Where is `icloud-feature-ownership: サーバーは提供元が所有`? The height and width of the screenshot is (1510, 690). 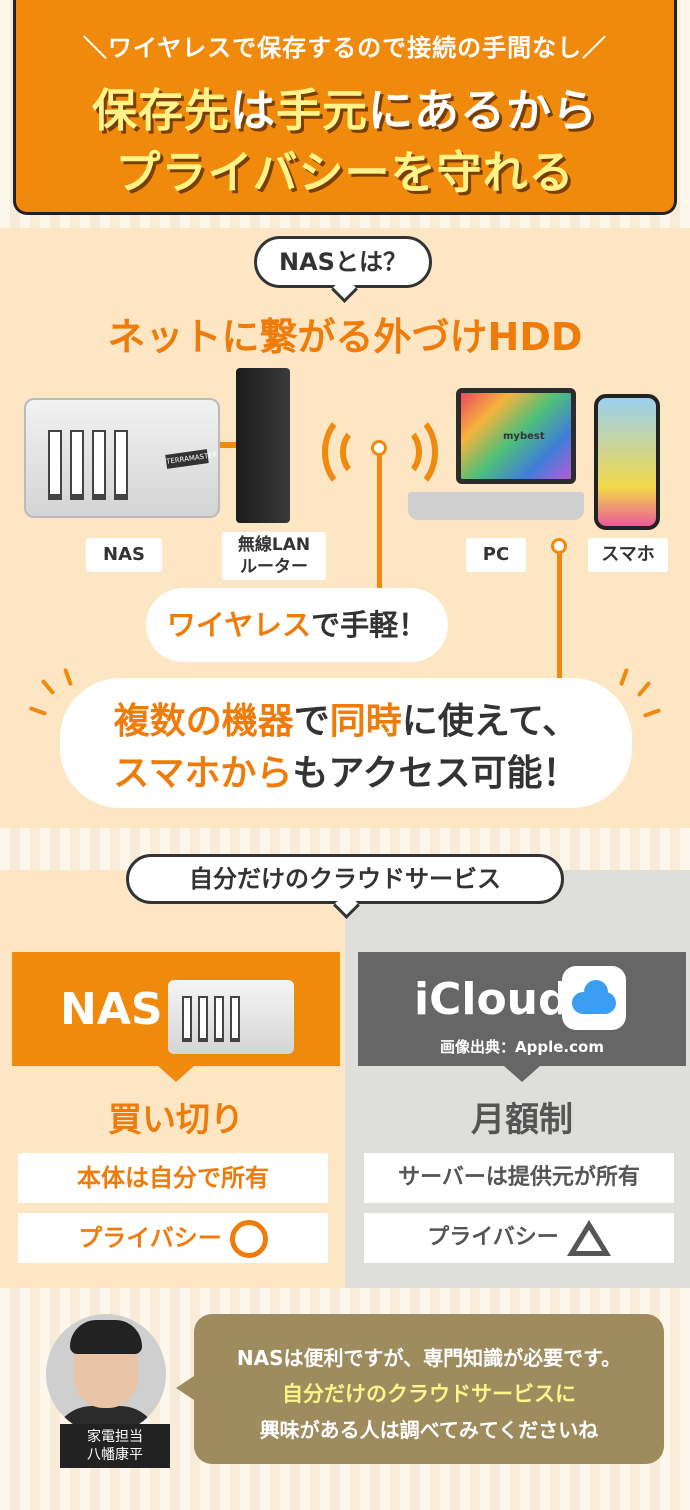
icloud-feature-ownership: サーバーは提供元が所有 is located at coordinates (519, 1178).